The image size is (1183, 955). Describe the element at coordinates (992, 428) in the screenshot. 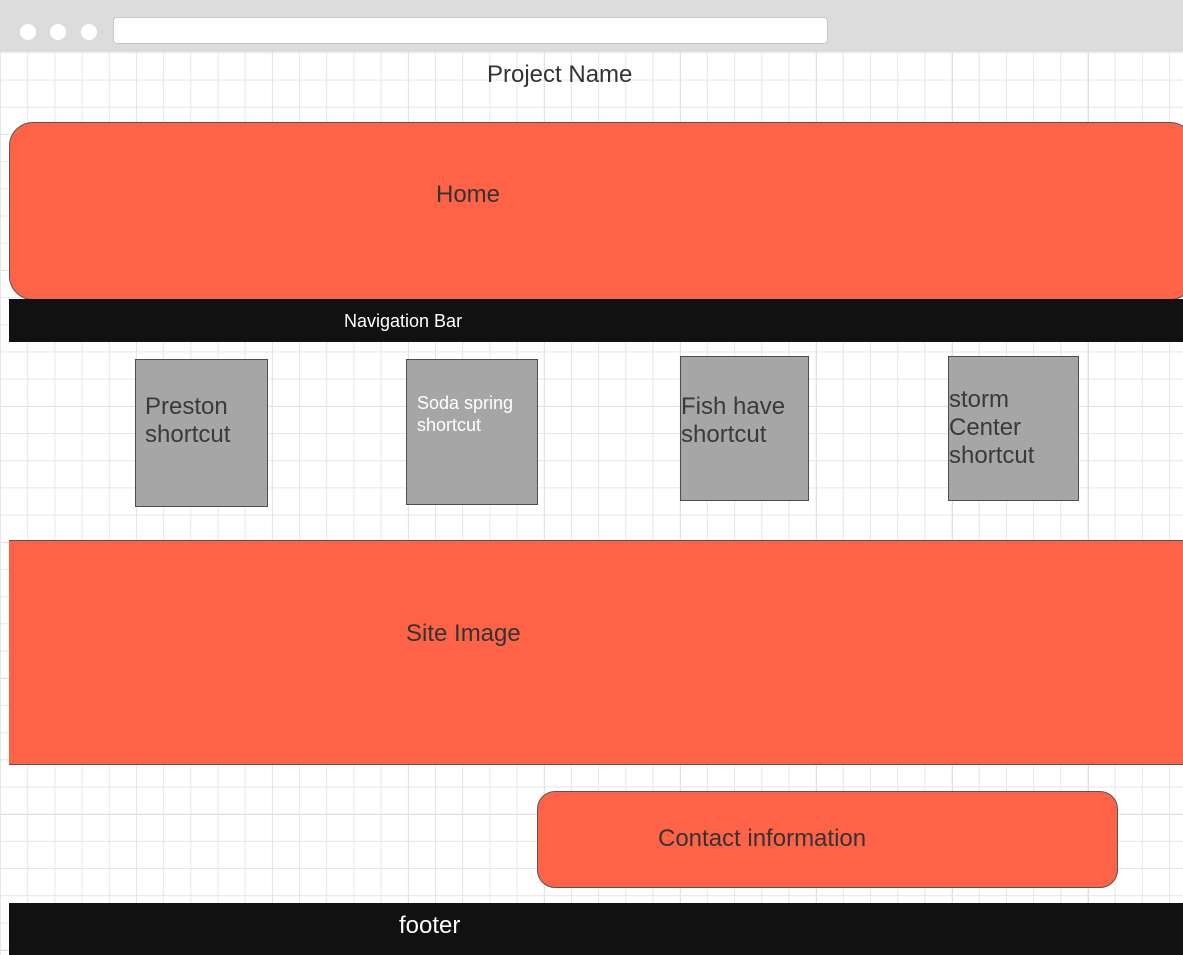

I see `storm-center-shortcut-label: storm Center shortcut` at that location.